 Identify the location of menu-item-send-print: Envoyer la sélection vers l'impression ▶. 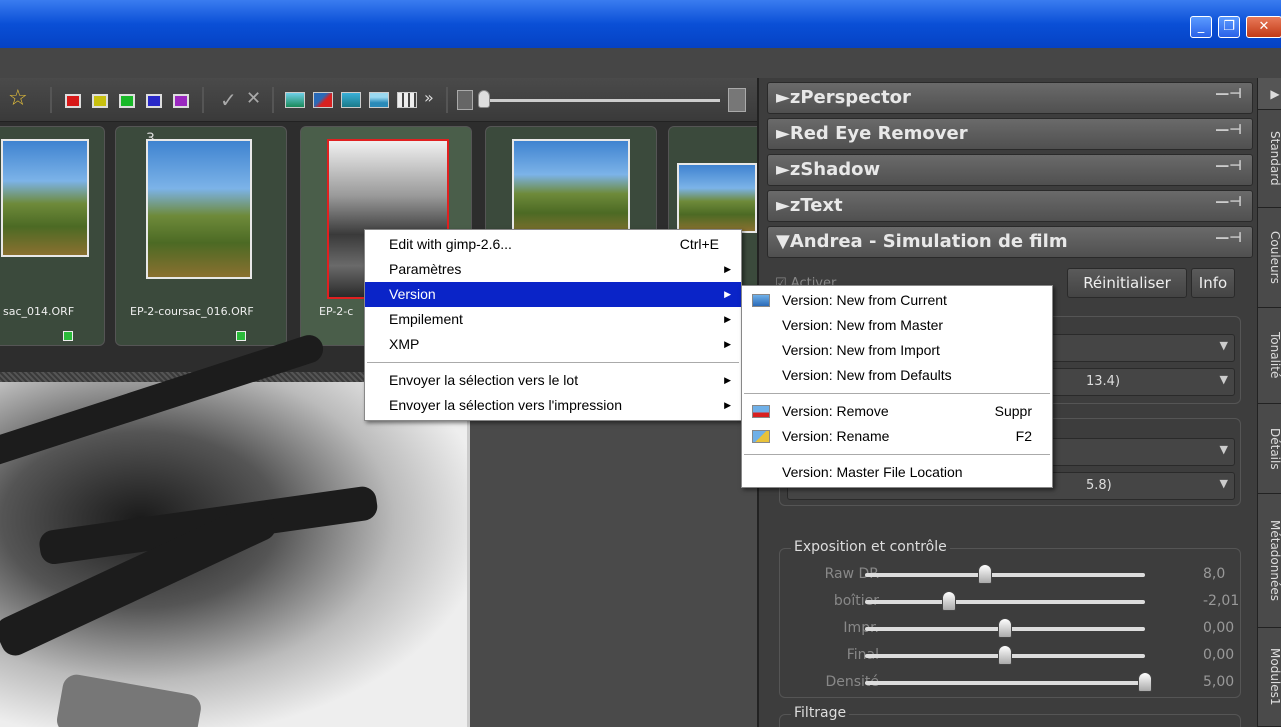
(553, 405).